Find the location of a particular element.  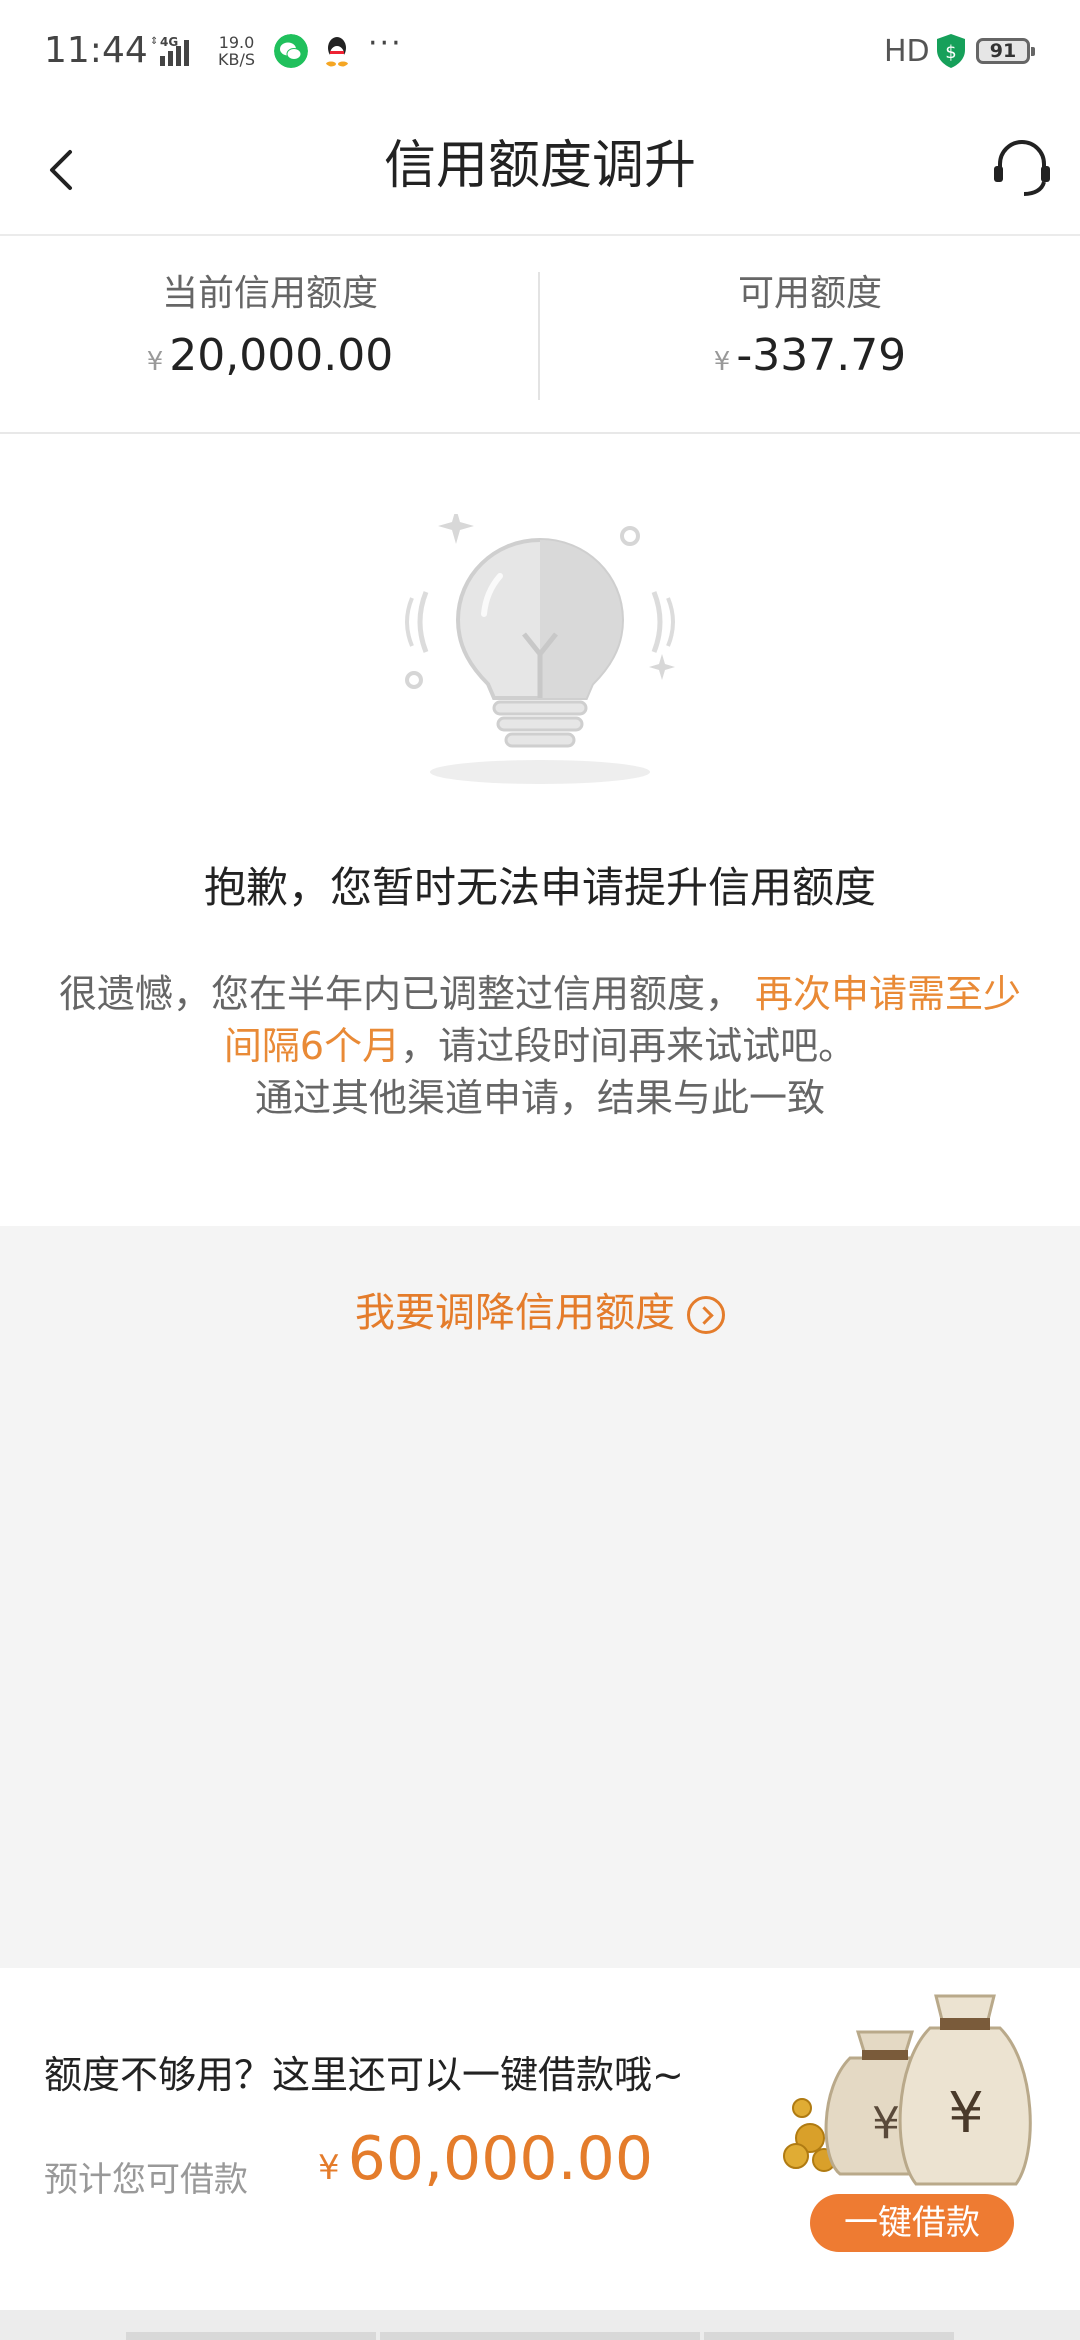

hd-indicator: HD is located at coordinates (907, 51).